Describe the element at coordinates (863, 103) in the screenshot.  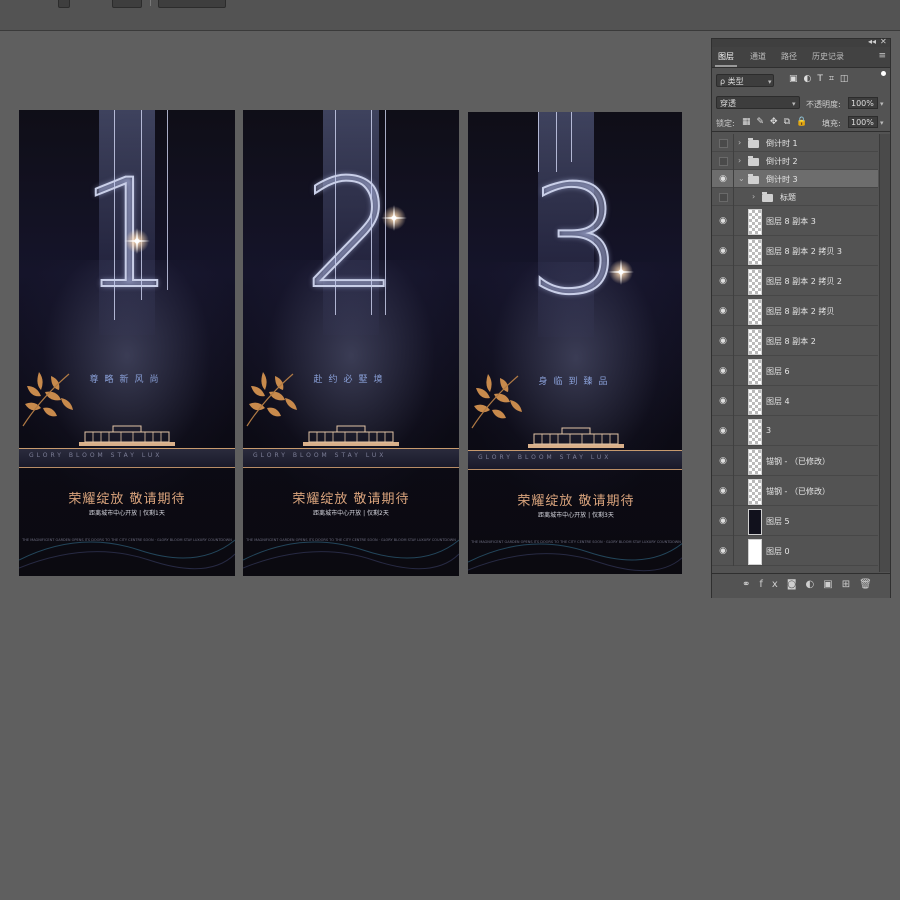
I see `opacity-input: 100%` at that location.